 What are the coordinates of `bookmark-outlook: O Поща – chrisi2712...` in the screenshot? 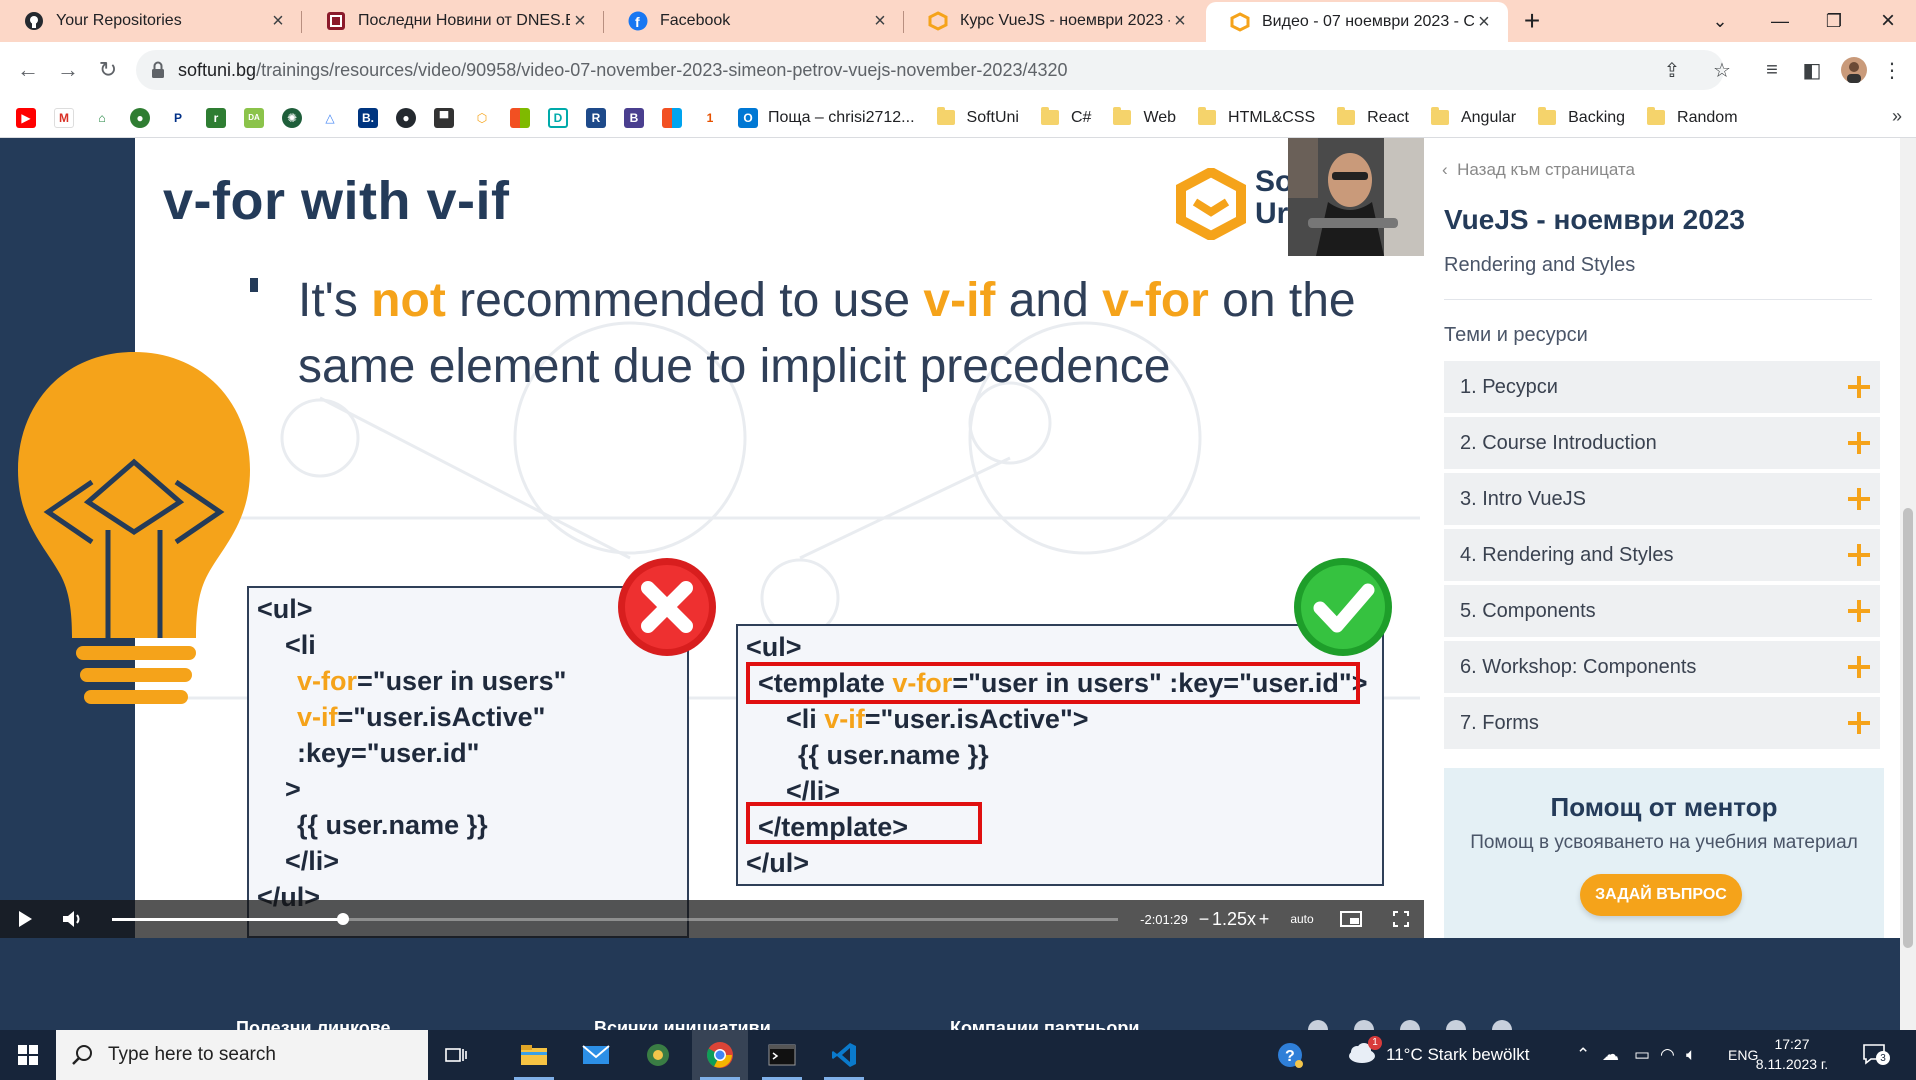 It's located at (826, 117).